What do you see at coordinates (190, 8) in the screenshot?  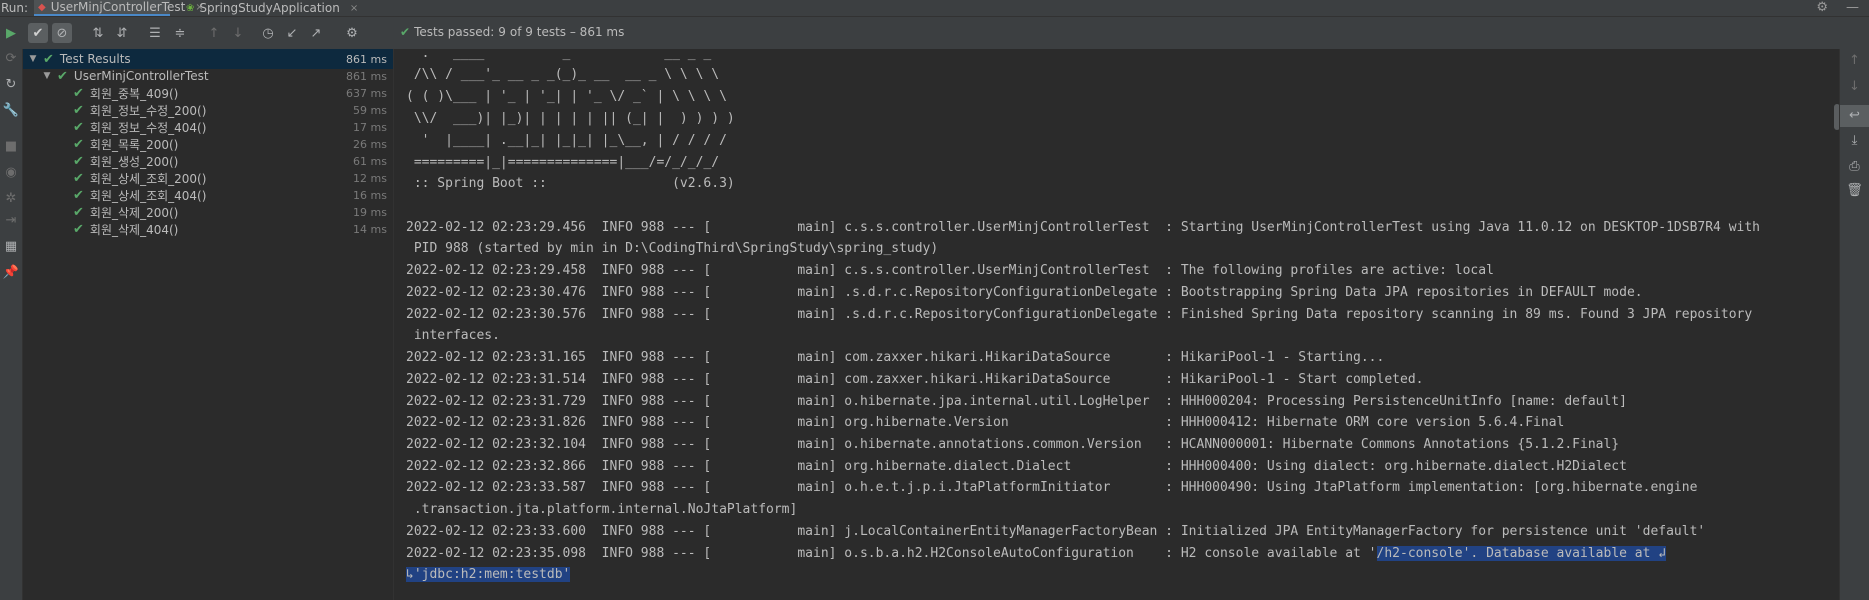 I see `spring-icon: ❀` at bounding box center [190, 8].